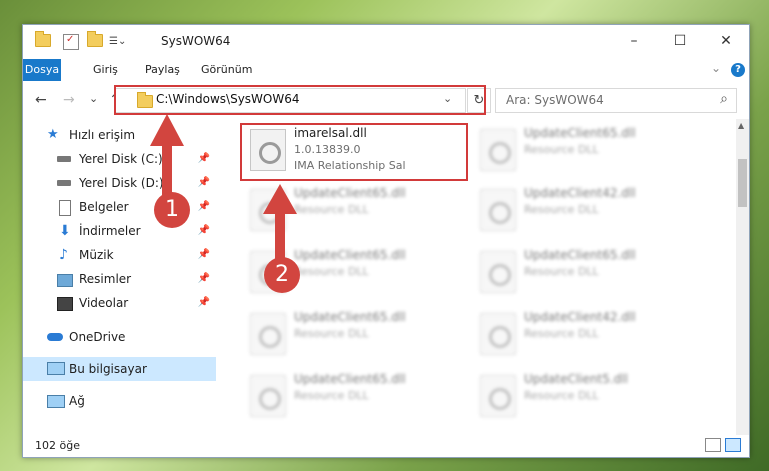 This screenshot has width=769, height=471. What do you see at coordinates (223, 188) in the screenshot?
I see `annotation-arrows` at bounding box center [223, 188].